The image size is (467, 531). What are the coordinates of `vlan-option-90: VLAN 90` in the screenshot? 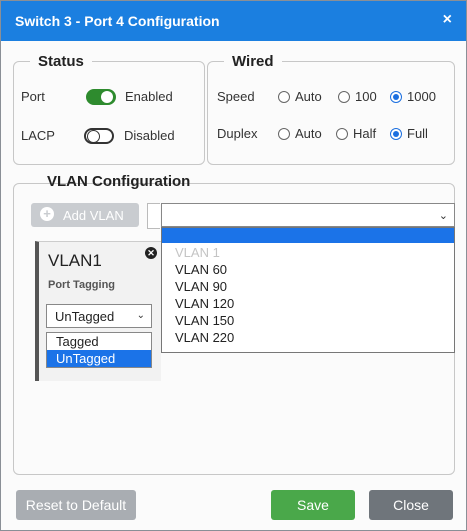 It's located at (308, 286).